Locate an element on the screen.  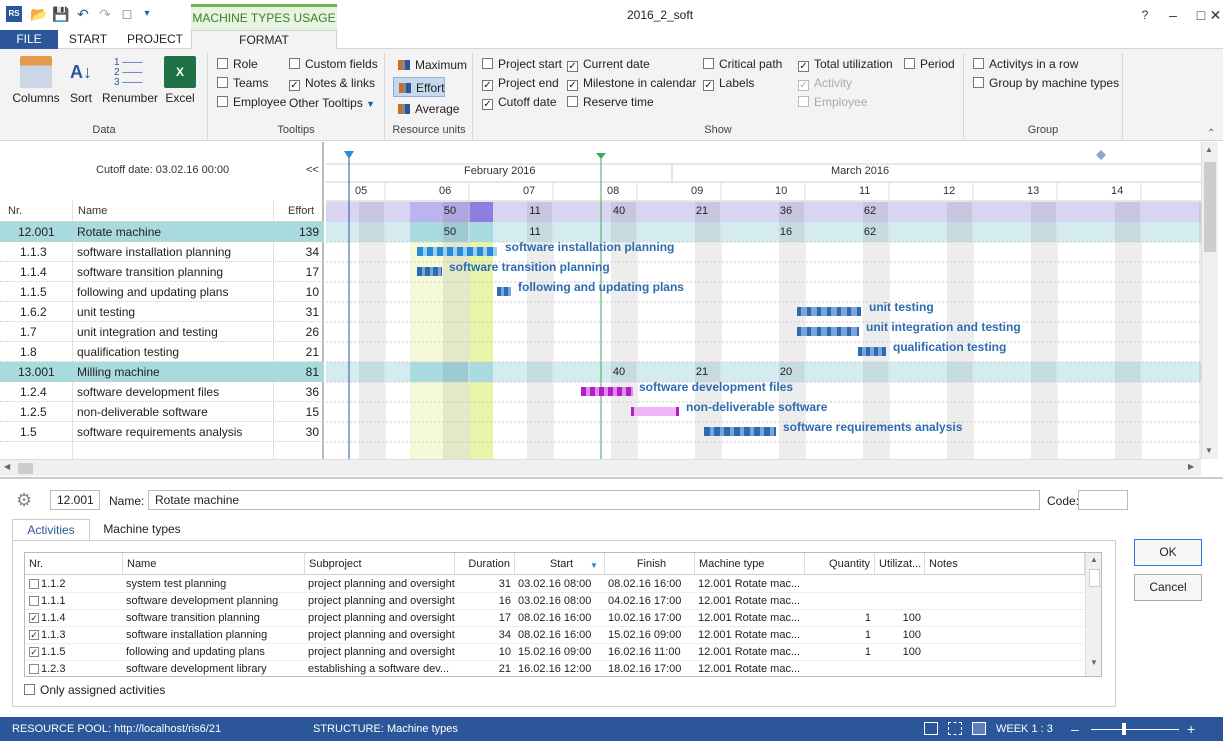
column-header: Subproject is located at coordinates (380, 564).